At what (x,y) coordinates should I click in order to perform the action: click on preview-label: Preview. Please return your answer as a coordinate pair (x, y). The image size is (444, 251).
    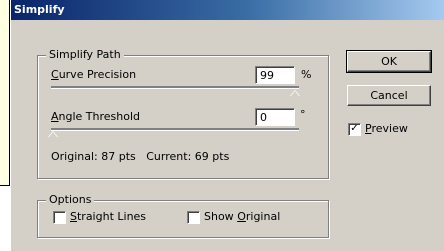
    Looking at the image, I should click on (386, 128).